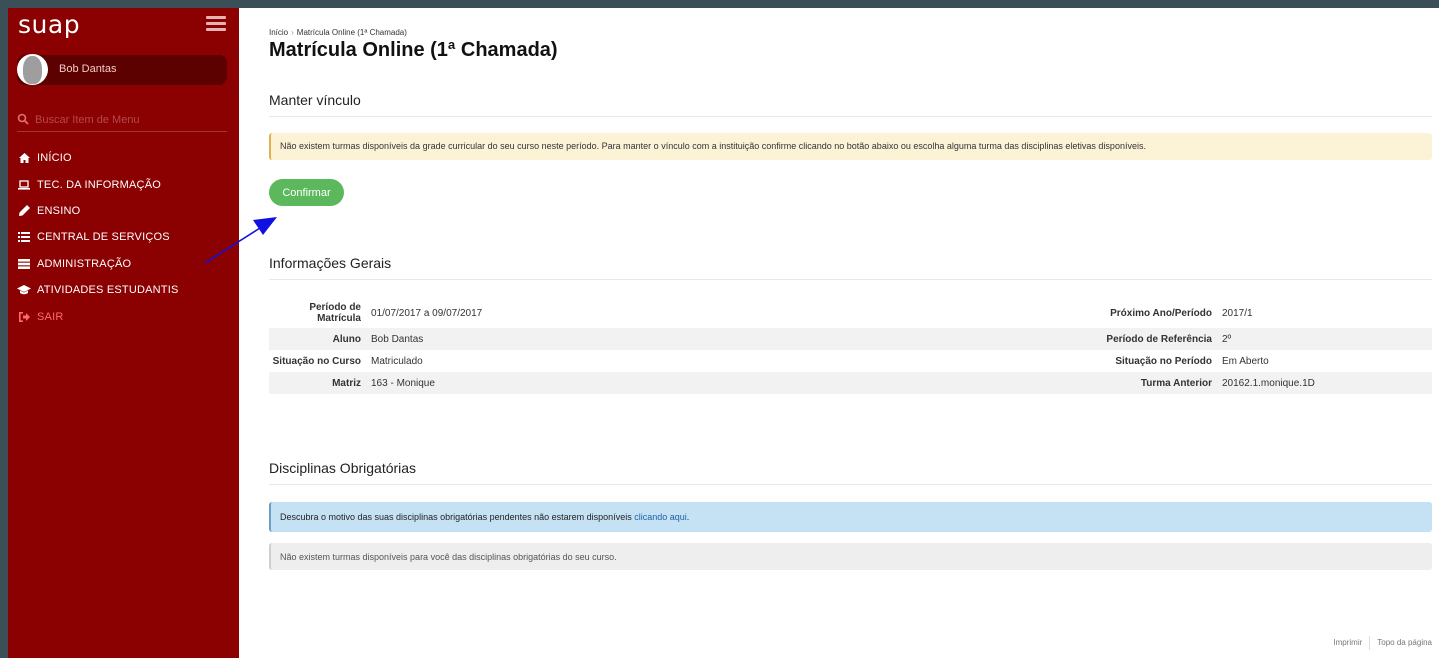  I want to click on page-title: Matrícula Online (1ª Chamada), so click(413, 50).